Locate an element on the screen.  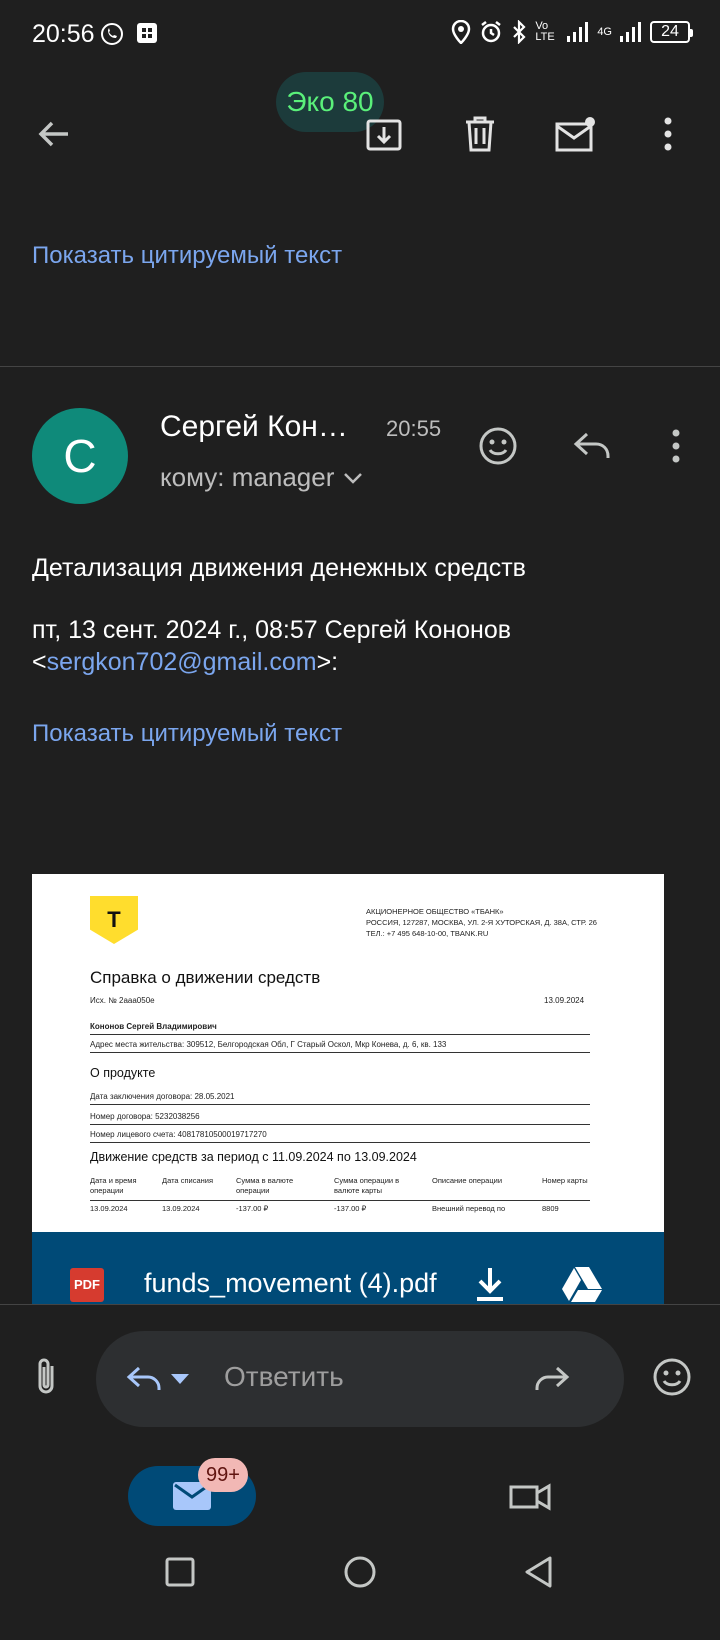
chevron-down-icon is located at coordinates (353, 478).